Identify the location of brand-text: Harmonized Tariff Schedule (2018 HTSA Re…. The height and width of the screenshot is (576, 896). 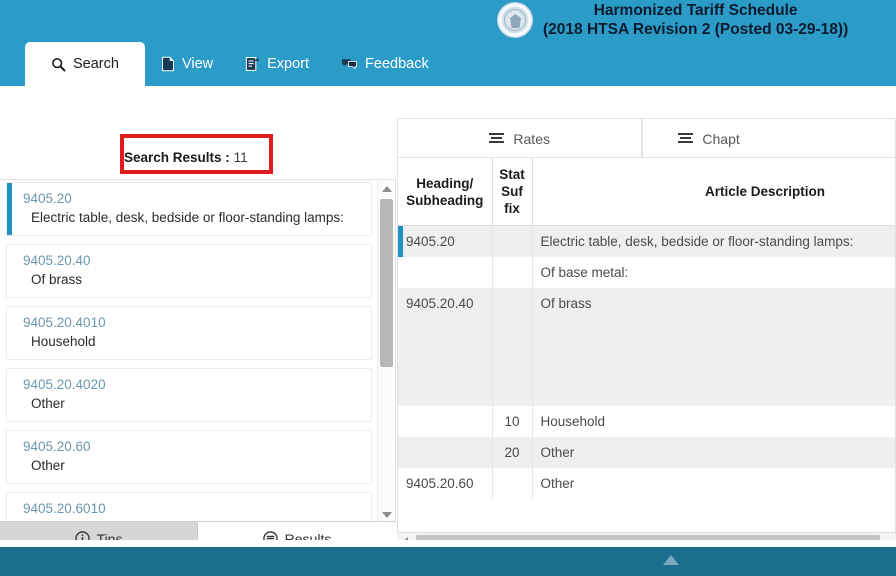
(695, 19).